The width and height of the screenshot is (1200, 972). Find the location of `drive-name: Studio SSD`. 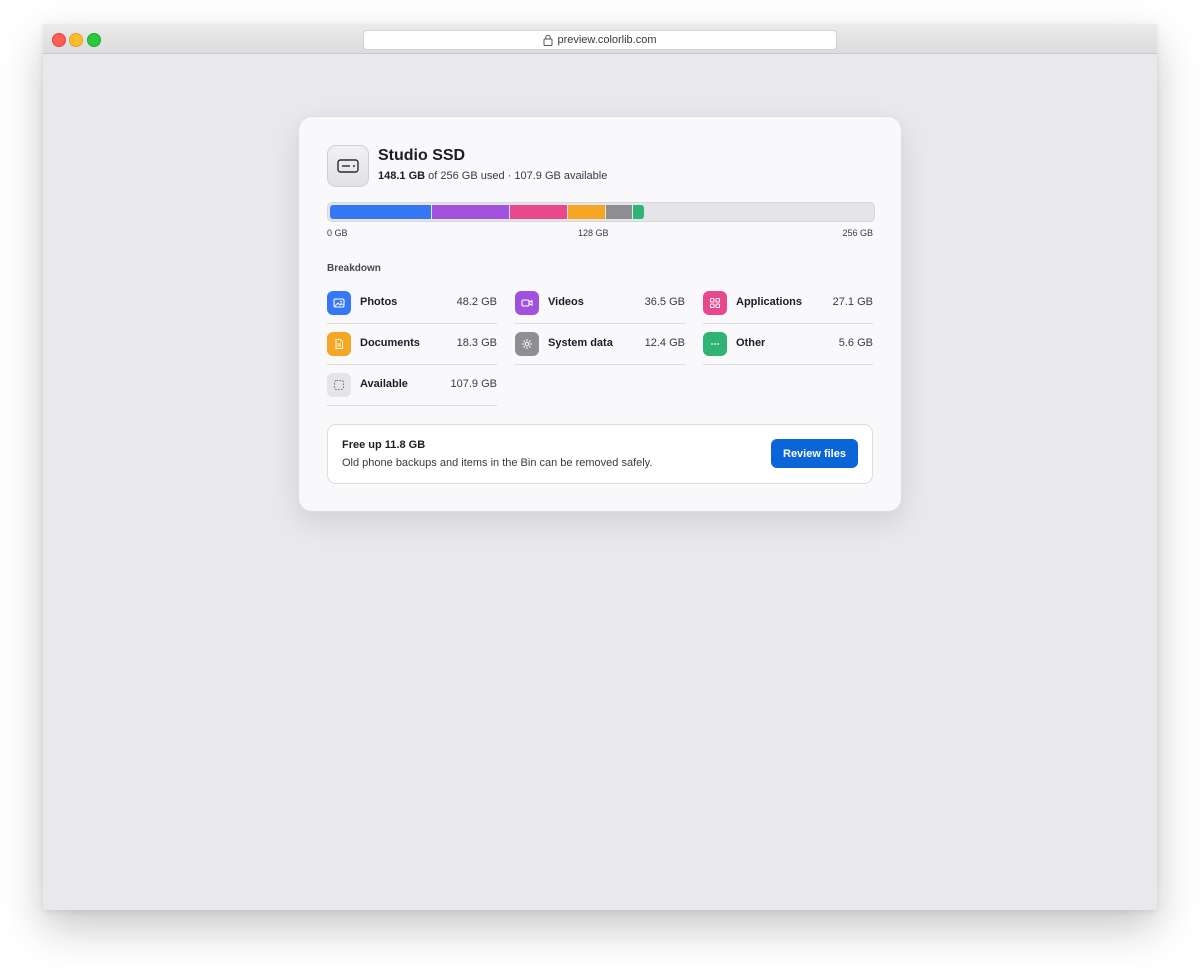

drive-name: Studio SSD is located at coordinates (422, 155).